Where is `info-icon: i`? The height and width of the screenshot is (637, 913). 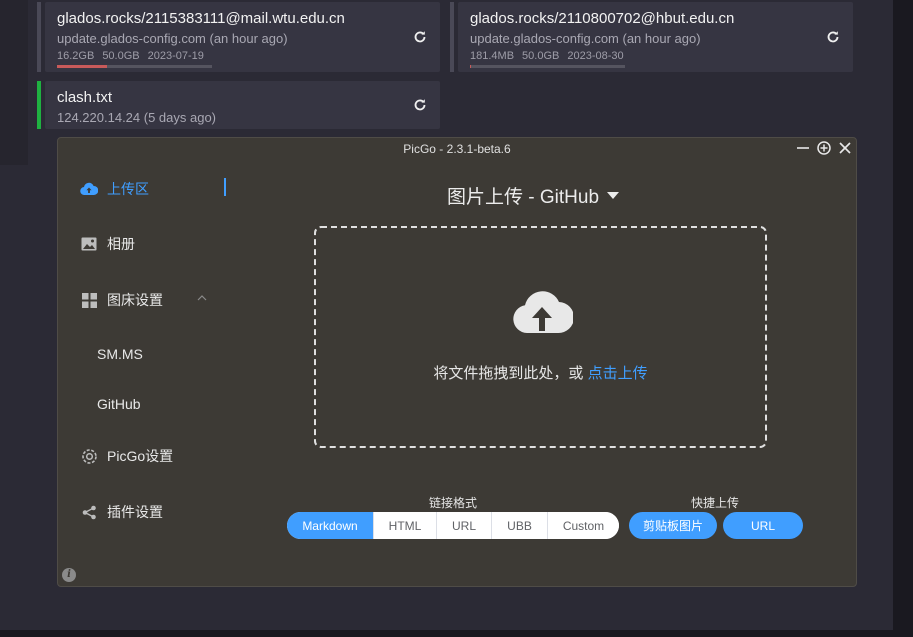
info-icon: i is located at coordinates (69, 575).